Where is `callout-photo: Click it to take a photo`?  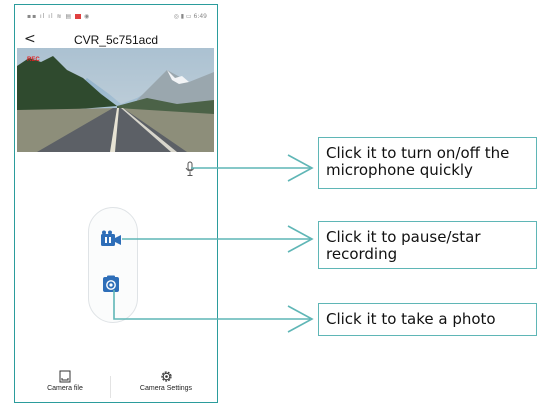 callout-photo: Click it to take a photo is located at coordinates (427, 319).